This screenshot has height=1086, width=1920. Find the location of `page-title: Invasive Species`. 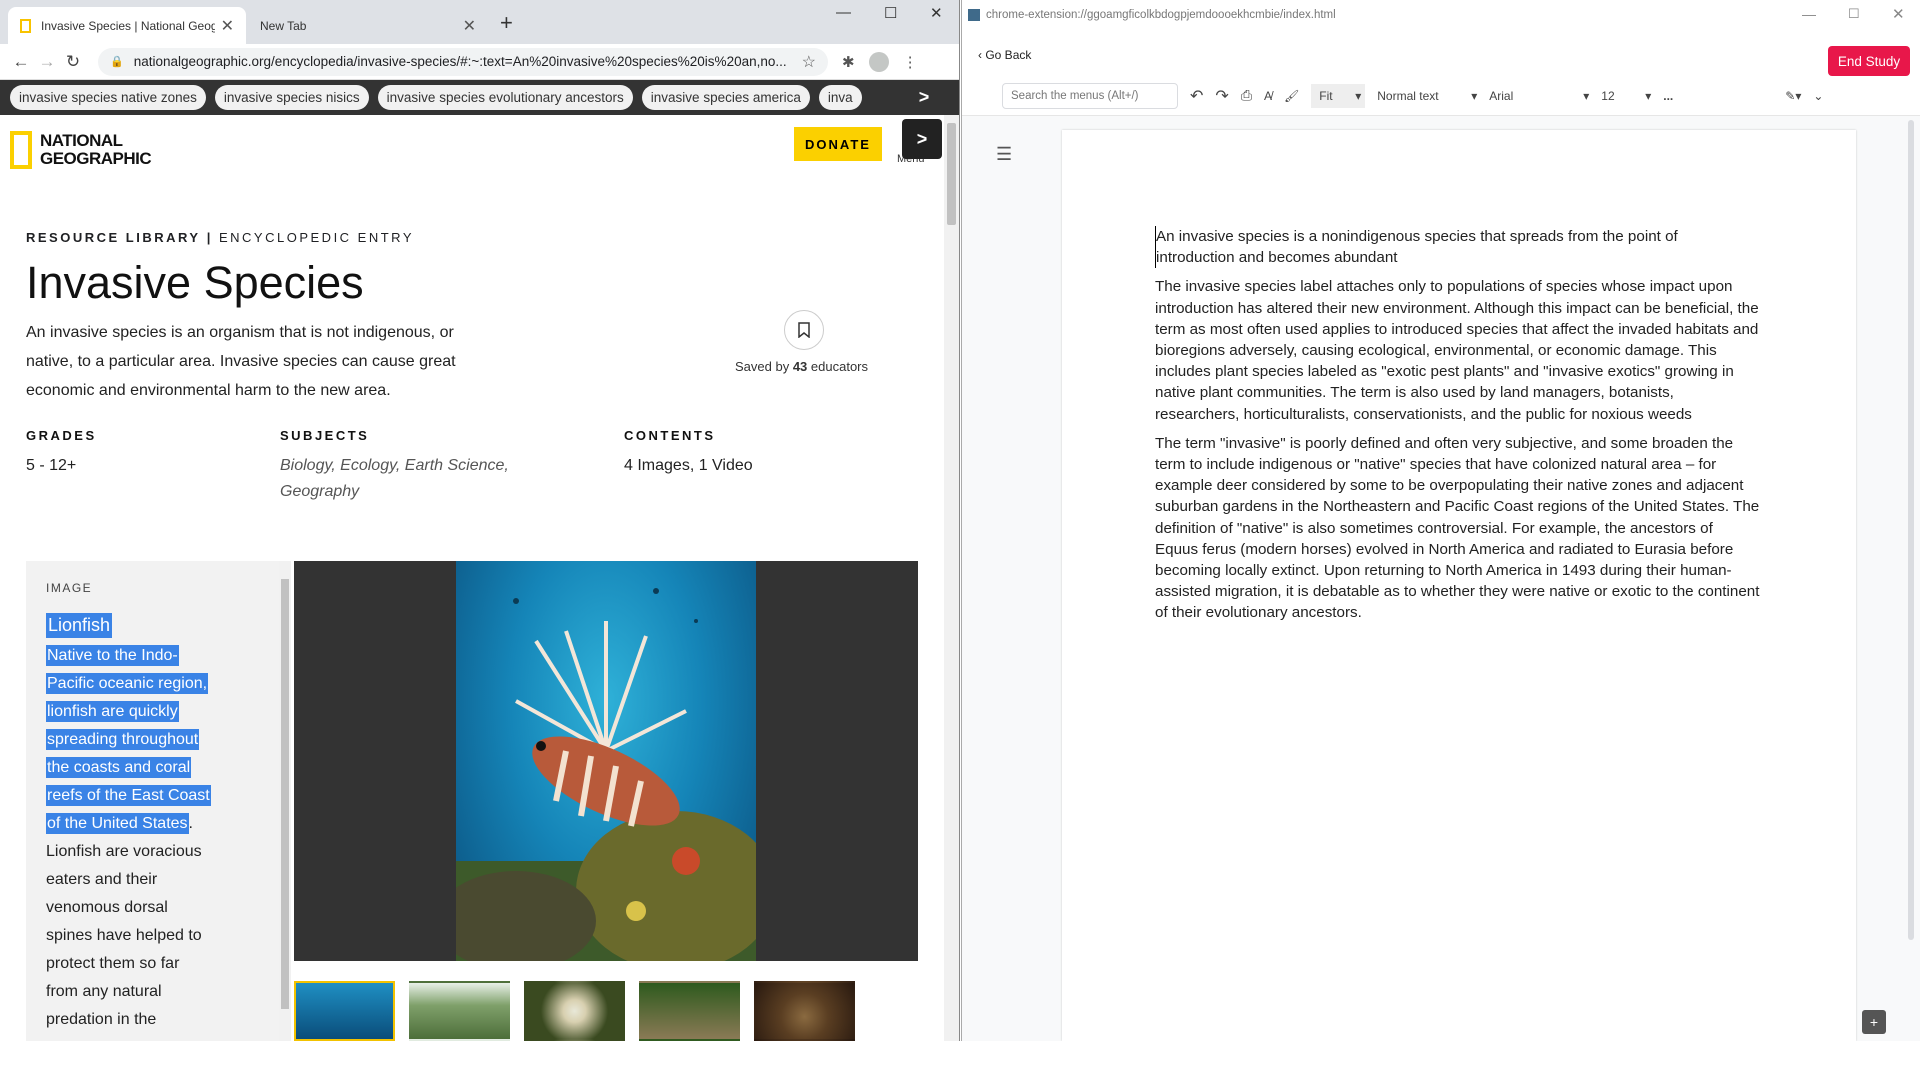

page-title: Invasive Species is located at coordinates (195, 282).